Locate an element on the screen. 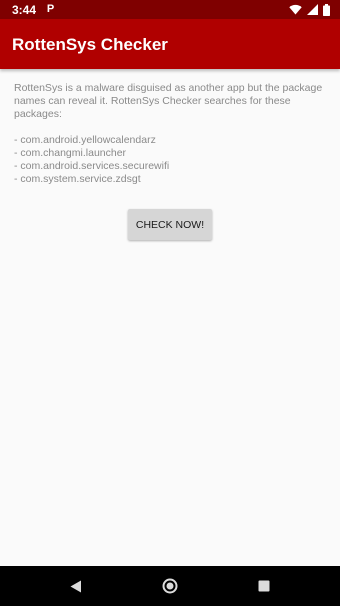  navigation-bar is located at coordinates (170, 586).